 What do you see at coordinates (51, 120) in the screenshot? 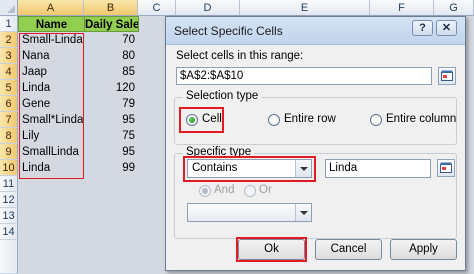
I see `name-cell: Small*Linda` at bounding box center [51, 120].